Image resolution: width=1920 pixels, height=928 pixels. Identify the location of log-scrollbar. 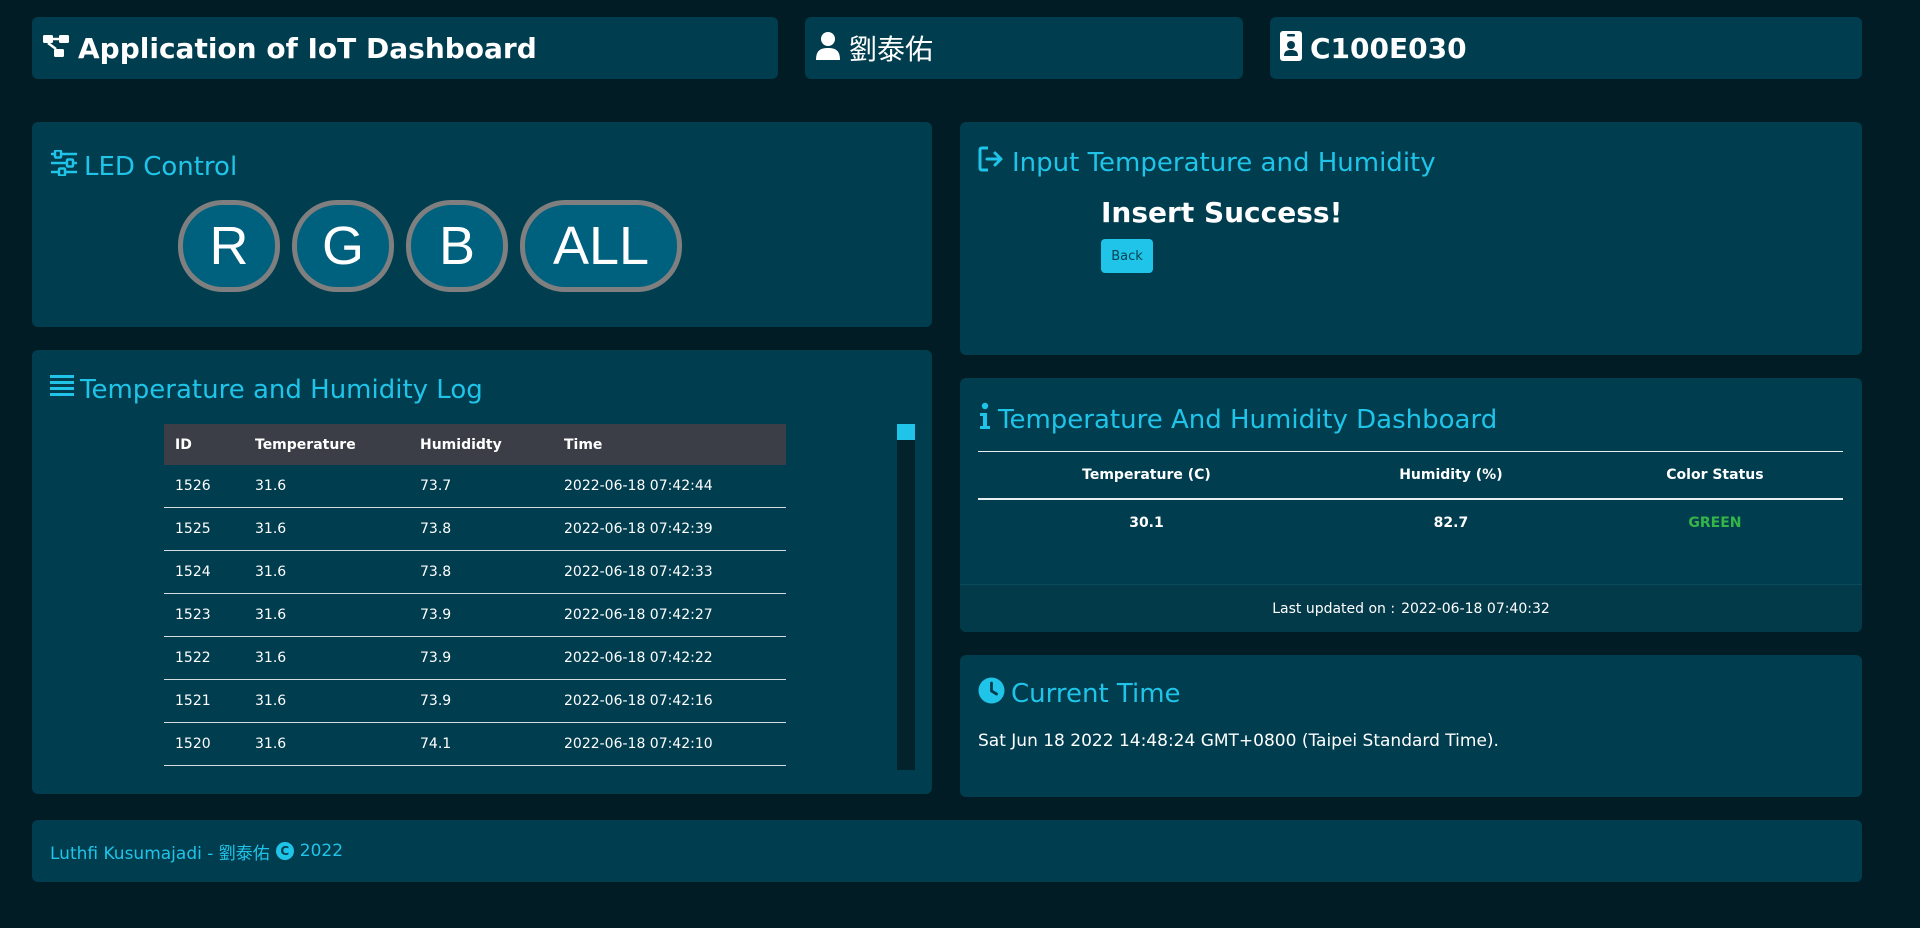
(906, 597).